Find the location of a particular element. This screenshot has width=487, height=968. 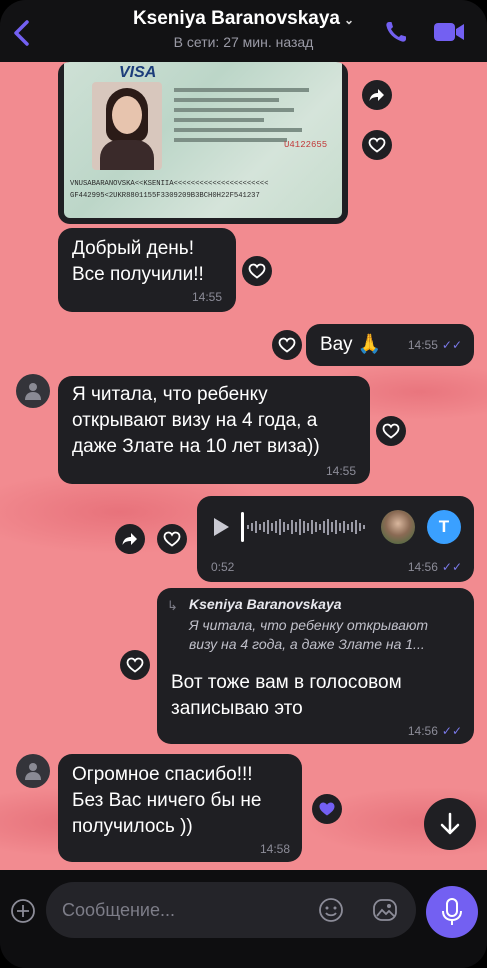

incoming-message: Добрый день! Все получили!! 14:55 is located at coordinates (147, 270).